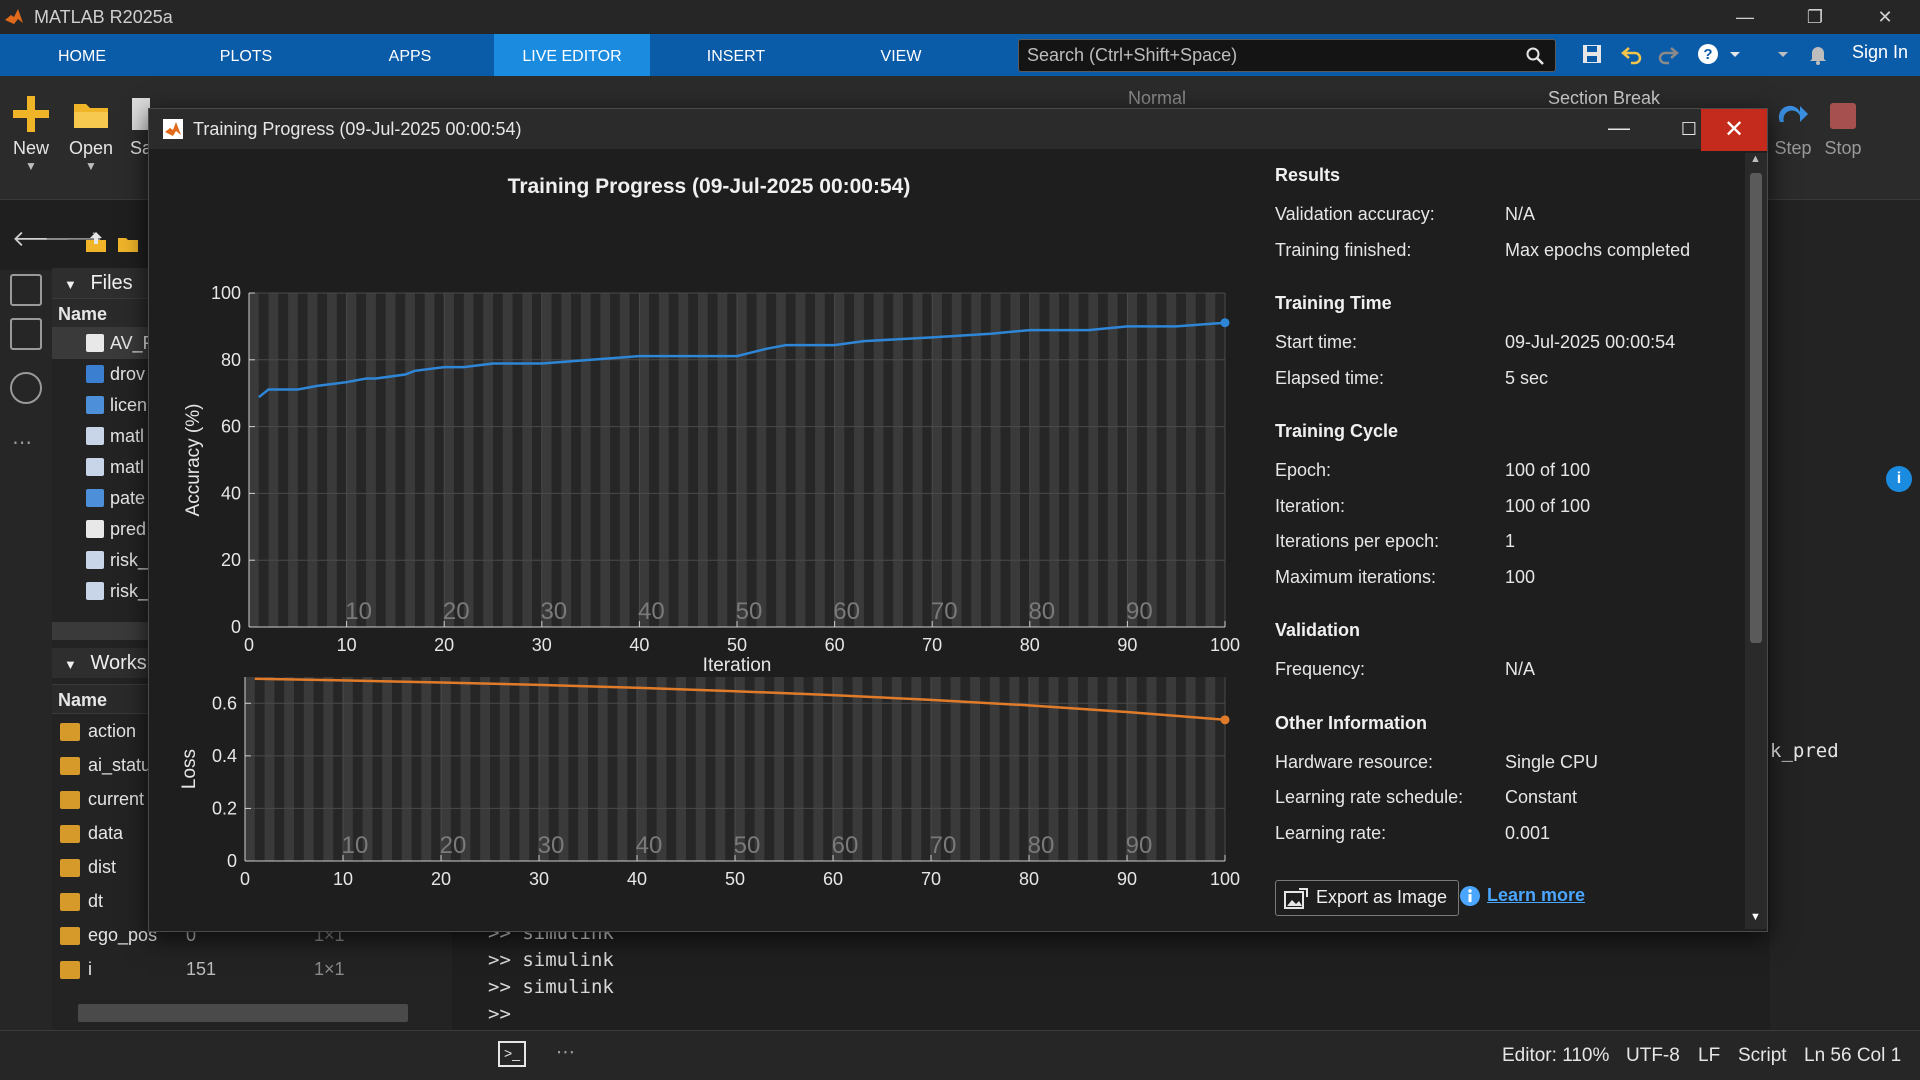 The width and height of the screenshot is (1920, 1080). What do you see at coordinates (901, 55) in the screenshot?
I see `tab-view: VIEW` at bounding box center [901, 55].